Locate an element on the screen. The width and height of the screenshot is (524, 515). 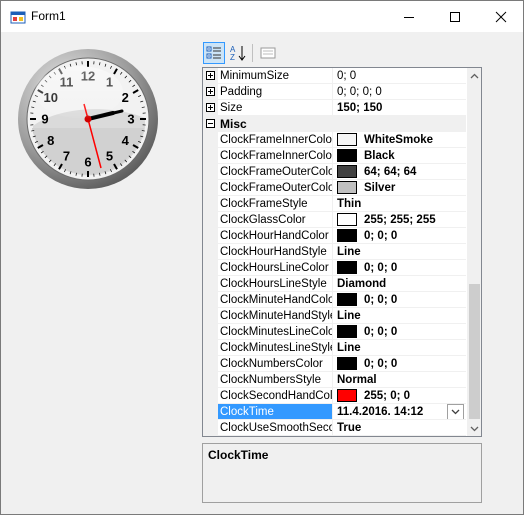
property-name: ClockTime is located at coordinates (275, 412).